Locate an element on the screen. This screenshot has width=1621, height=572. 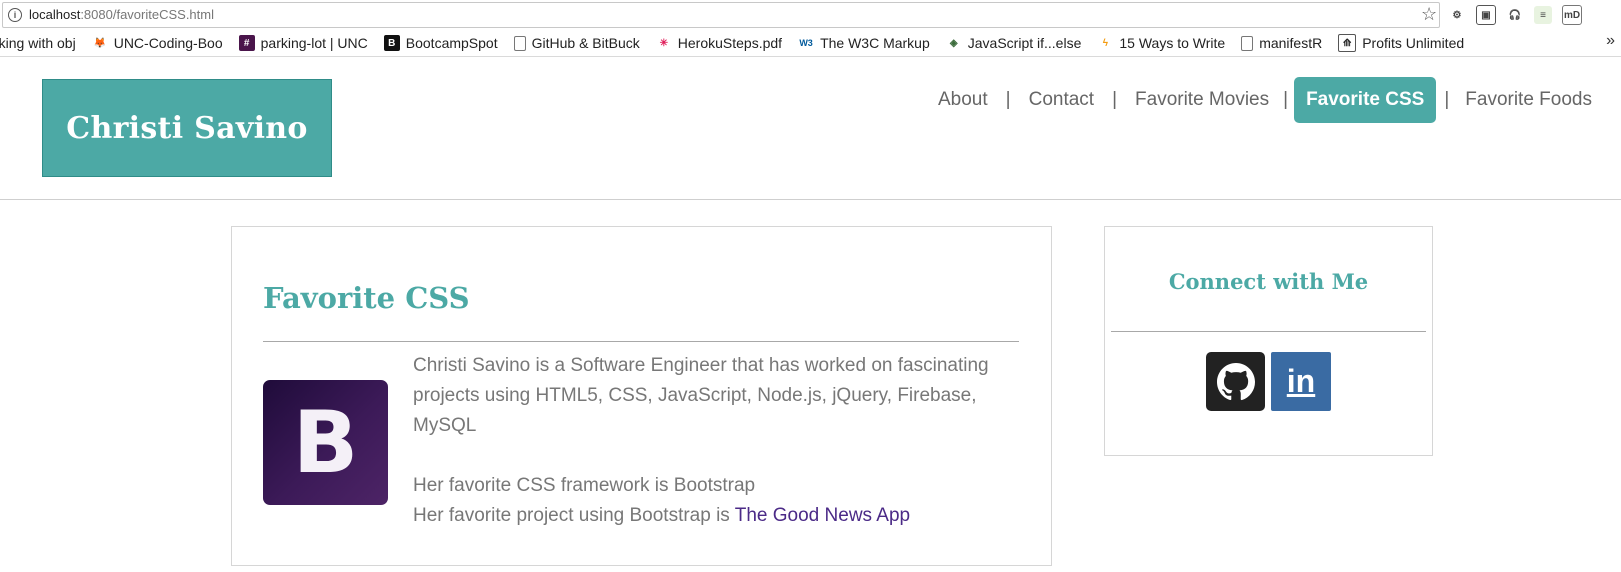
logo-text: Christi Savino is located at coordinates (187, 128).